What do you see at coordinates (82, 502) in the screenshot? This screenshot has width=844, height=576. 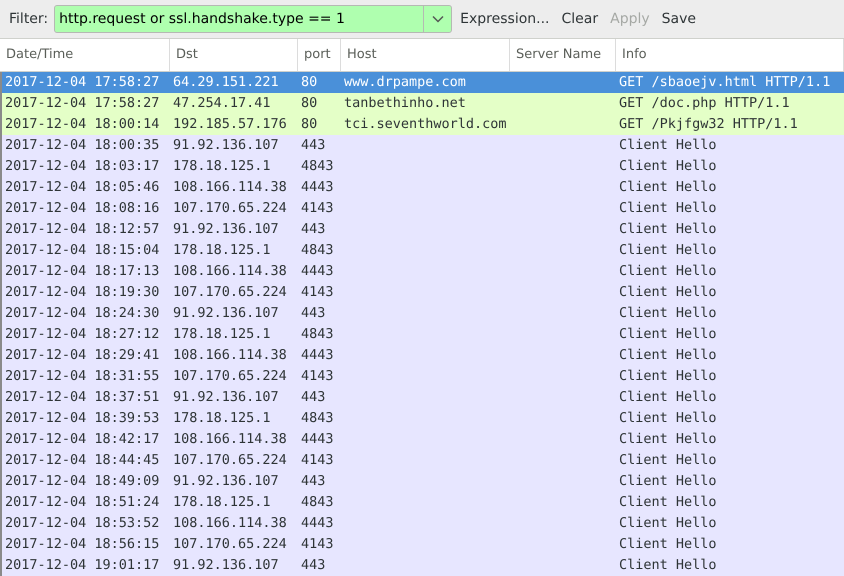 I see `date-cell: 2017-12-04 18:51:24` at bounding box center [82, 502].